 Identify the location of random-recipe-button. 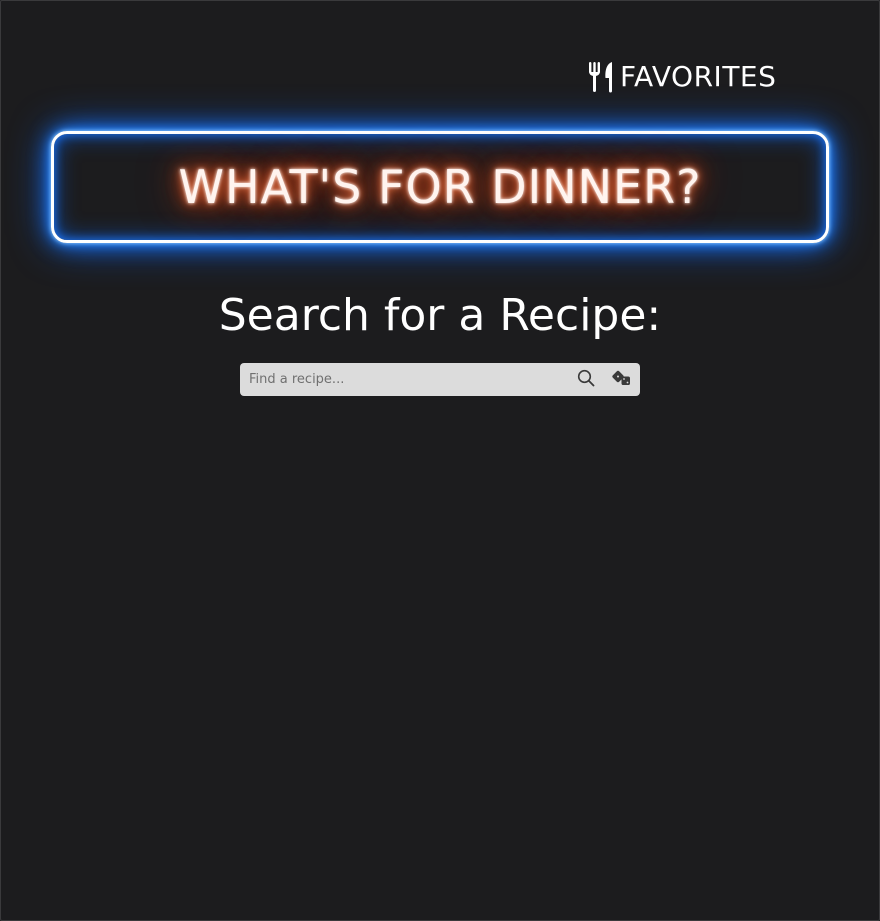
(622, 379).